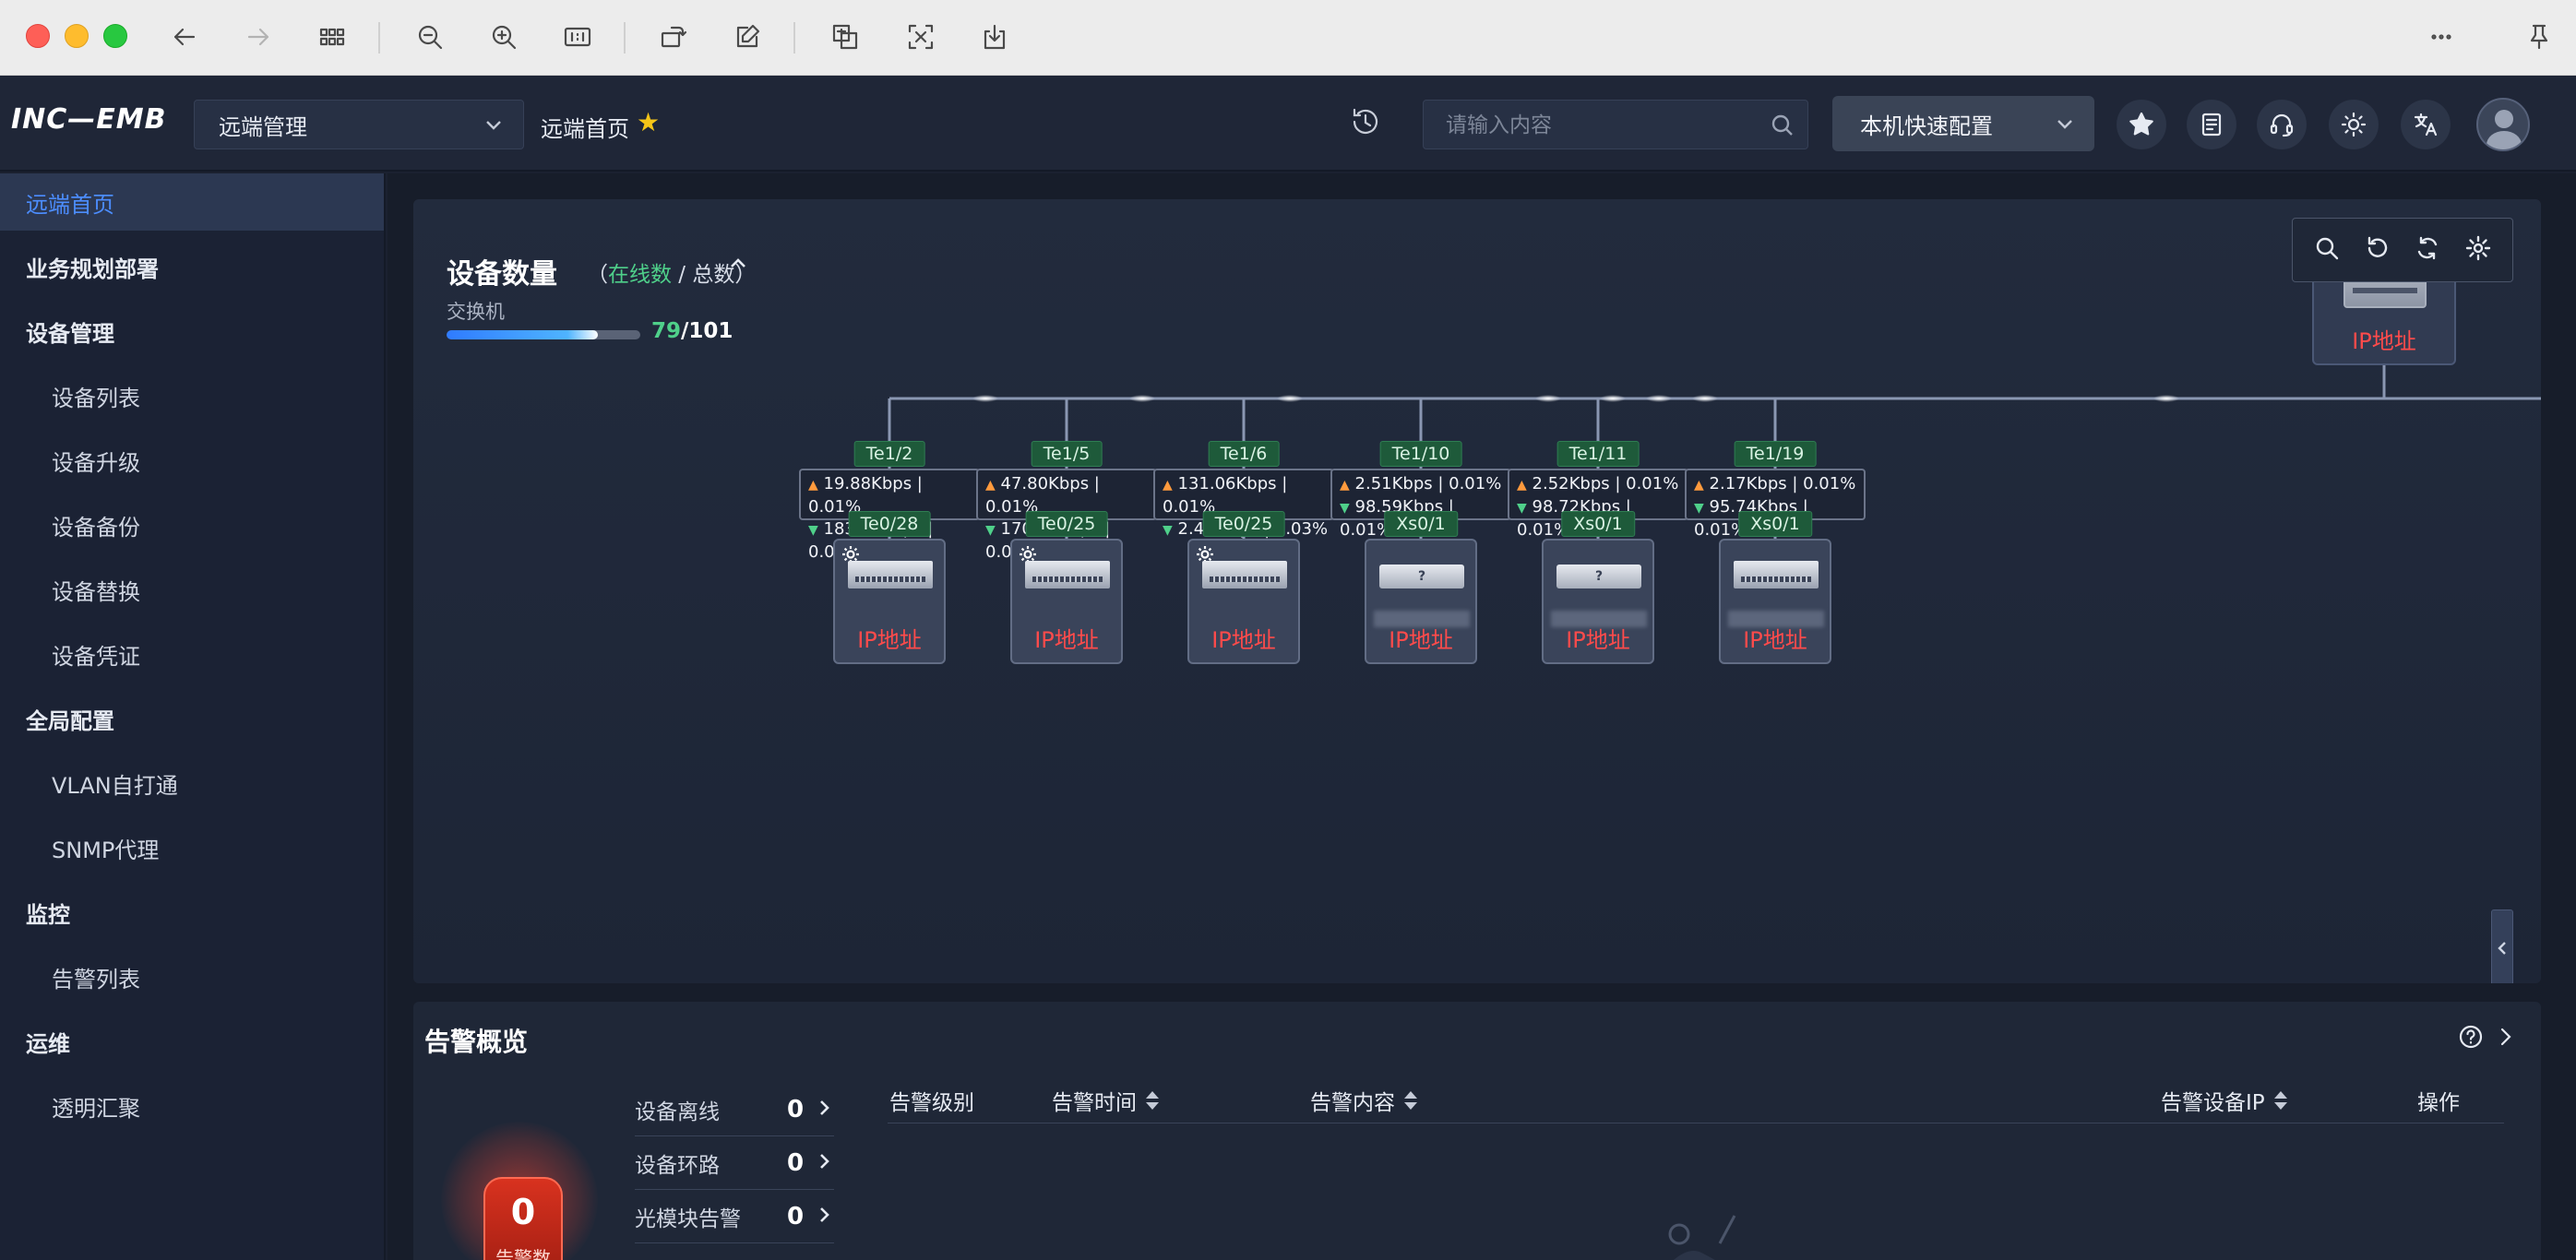 This screenshot has width=2576, height=1260. What do you see at coordinates (523, 1218) in the screenshot?
I see `alarm-total-badge: 0 告警数` at bounding box center [523, 1218].